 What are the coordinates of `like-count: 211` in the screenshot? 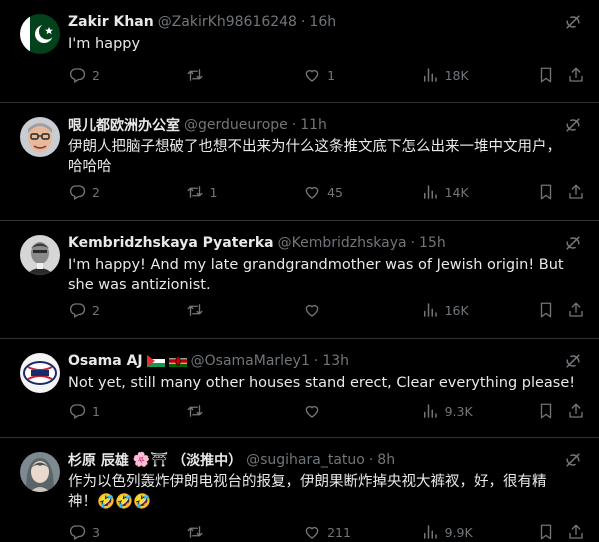 It's located at (339, 532).